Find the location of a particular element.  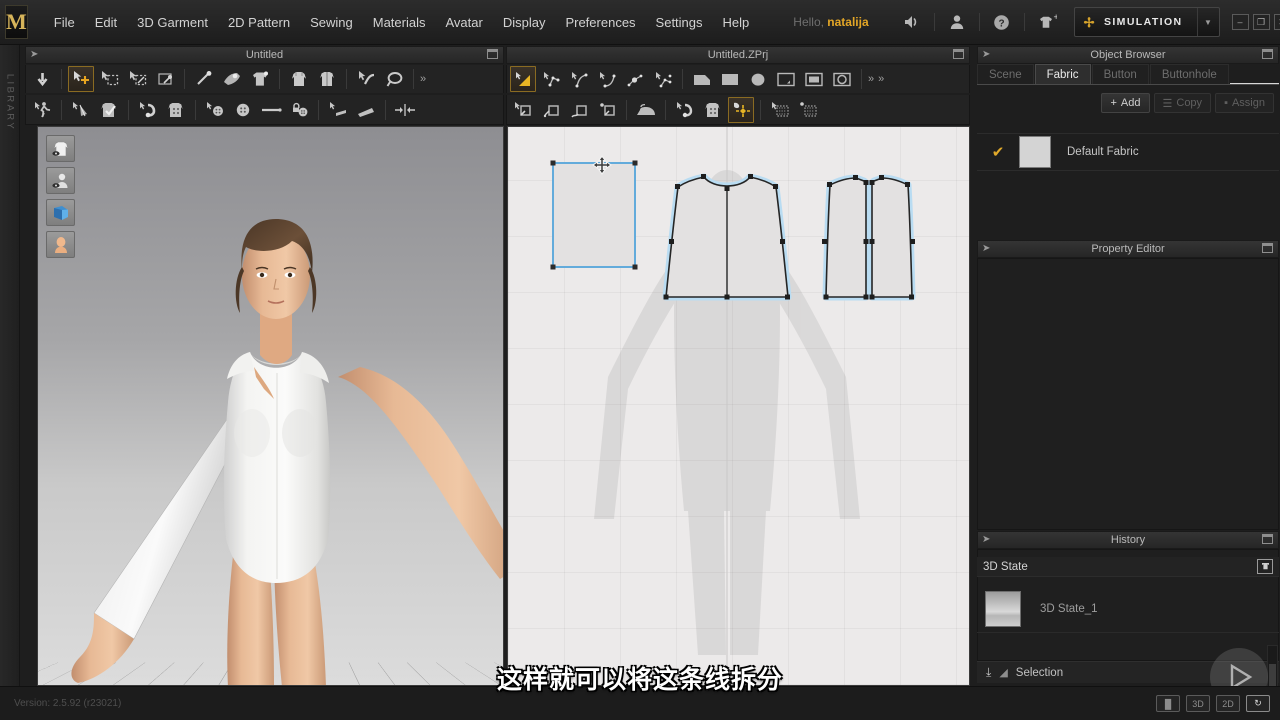

flatten-tool is located at coordinates (299, 79).